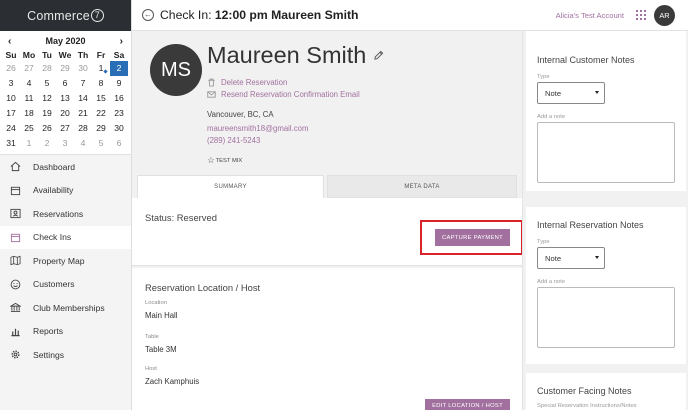 The image size is (688, 410). I want to click on sidebar-item-property-map: Property Map, so click(65, 261).